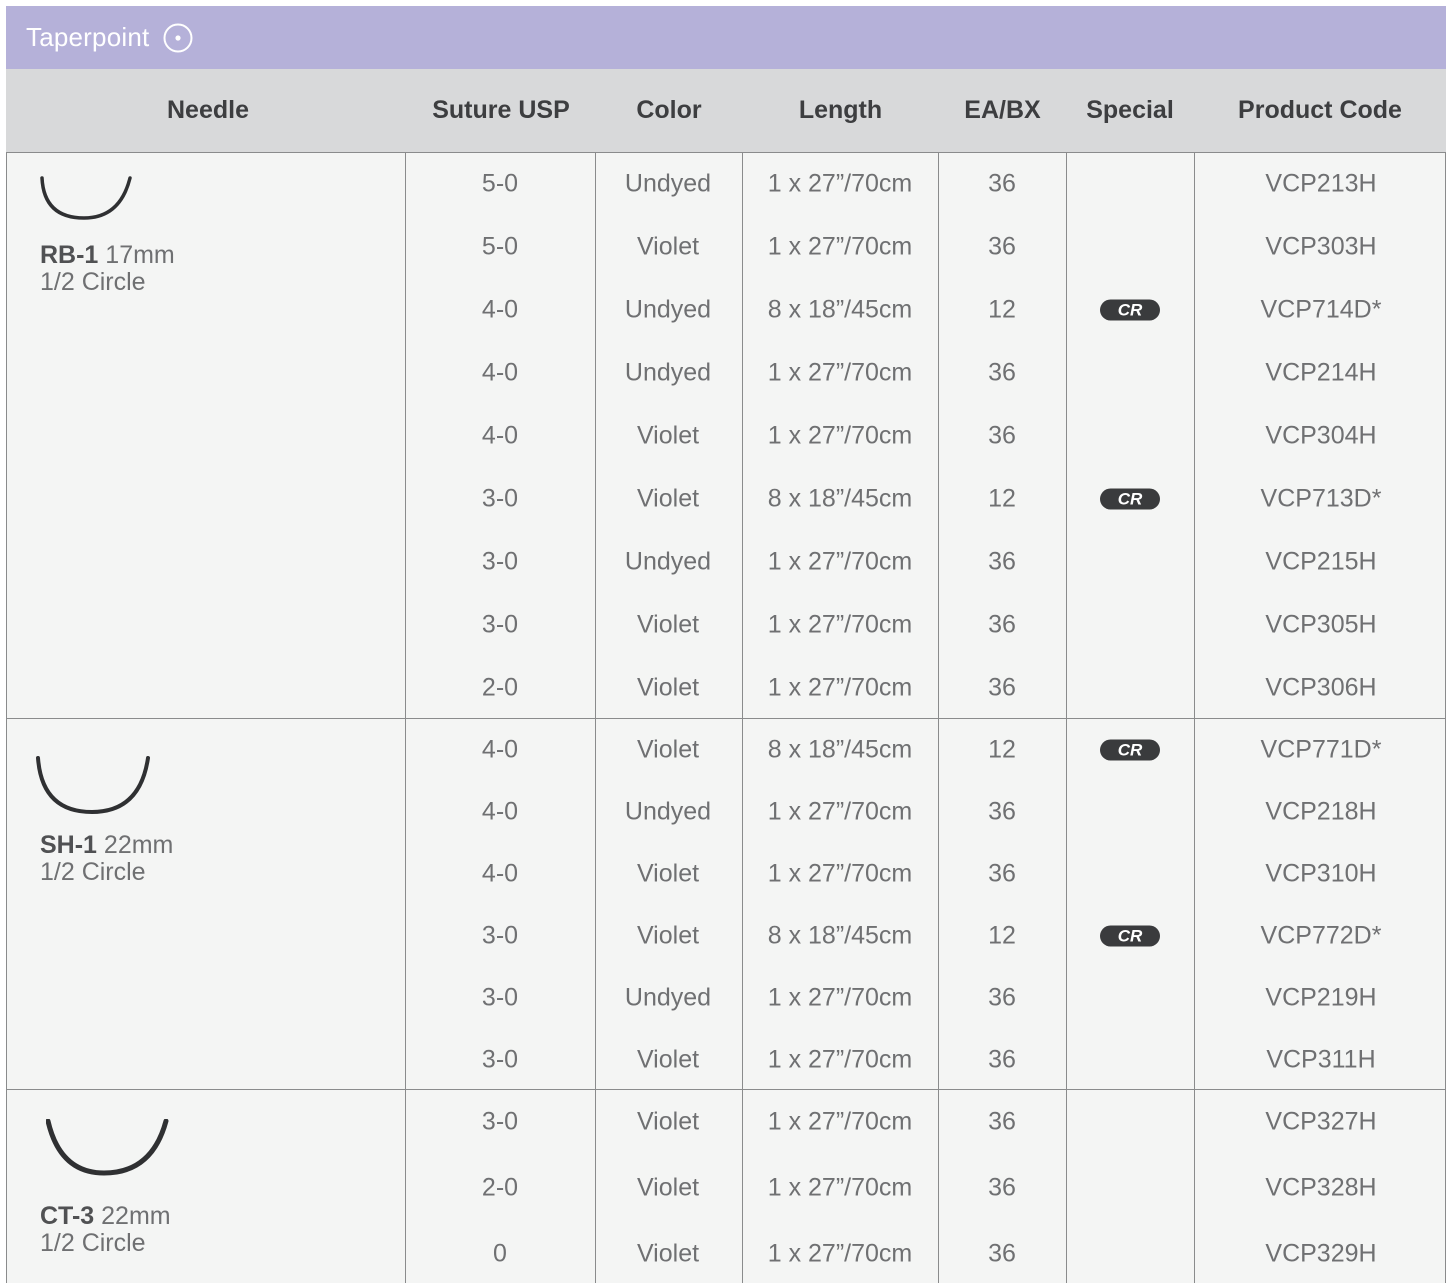 Image resolution: width=1449 pixels, height=1283 pixels. Describe the element at coordinates (1321, 1253) in the screenshot. I see `cell-code: VCP329H` at that location.